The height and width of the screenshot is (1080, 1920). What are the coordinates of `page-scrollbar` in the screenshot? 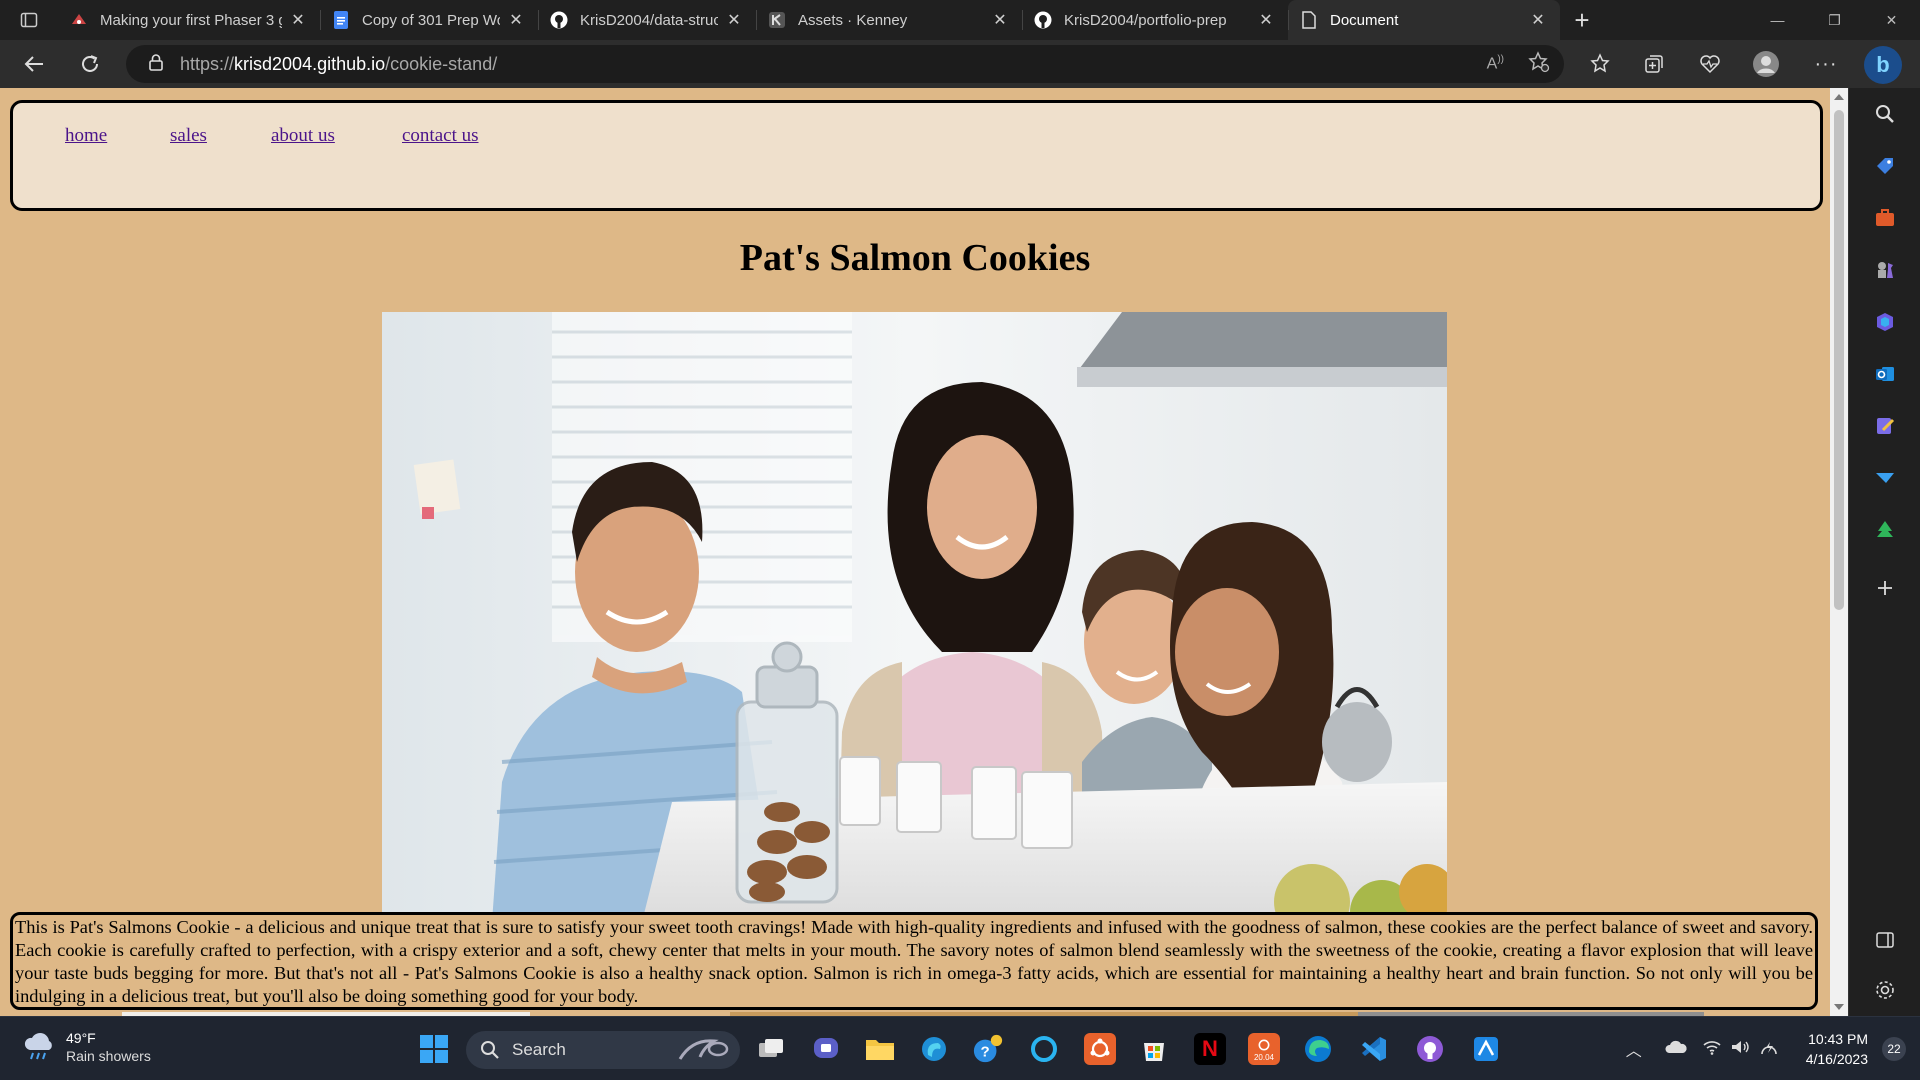 It's located at (1839, 552).